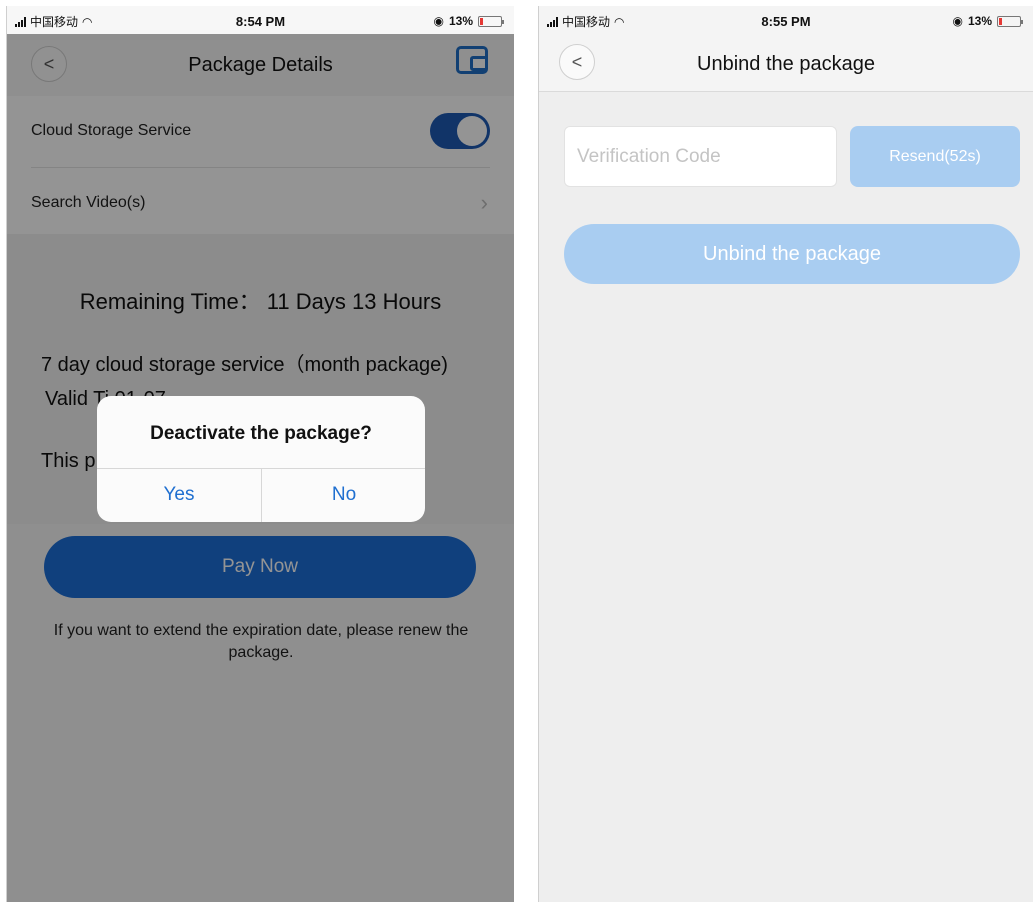 The height and width of the screenshot is (902, 1033). What do you see at coordinates (261, 459) in the screenshot?
I see `deactivate-dialog: Deactivate the package? Yes No` at bounding box center [261, 459].